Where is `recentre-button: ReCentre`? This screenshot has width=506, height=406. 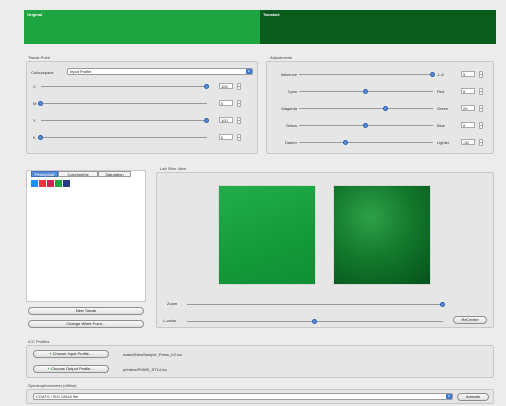
recentre-button: ReCentre is located at coordinates (470, 320).